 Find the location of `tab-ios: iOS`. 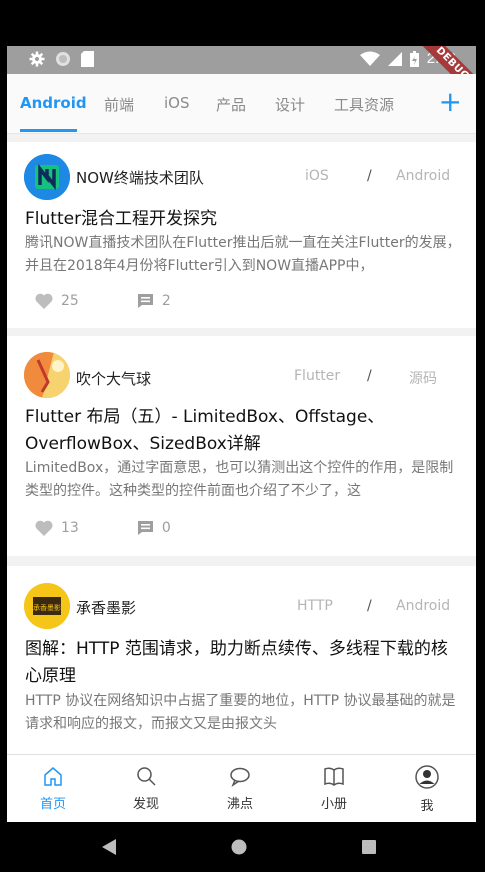

tab-ios: iOS is located at coordinates (177, 103).